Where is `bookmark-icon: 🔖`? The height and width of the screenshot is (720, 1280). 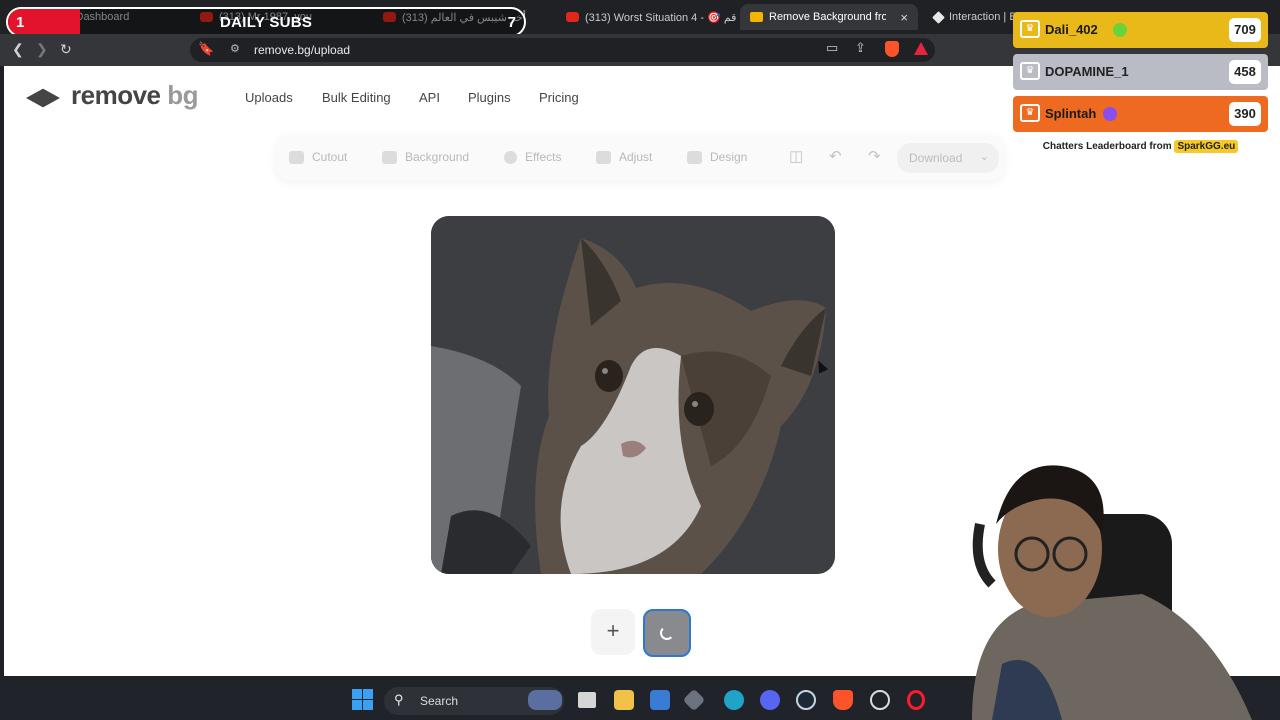 bookmark-icon: 🔖 is located at coordinates (206, 49).